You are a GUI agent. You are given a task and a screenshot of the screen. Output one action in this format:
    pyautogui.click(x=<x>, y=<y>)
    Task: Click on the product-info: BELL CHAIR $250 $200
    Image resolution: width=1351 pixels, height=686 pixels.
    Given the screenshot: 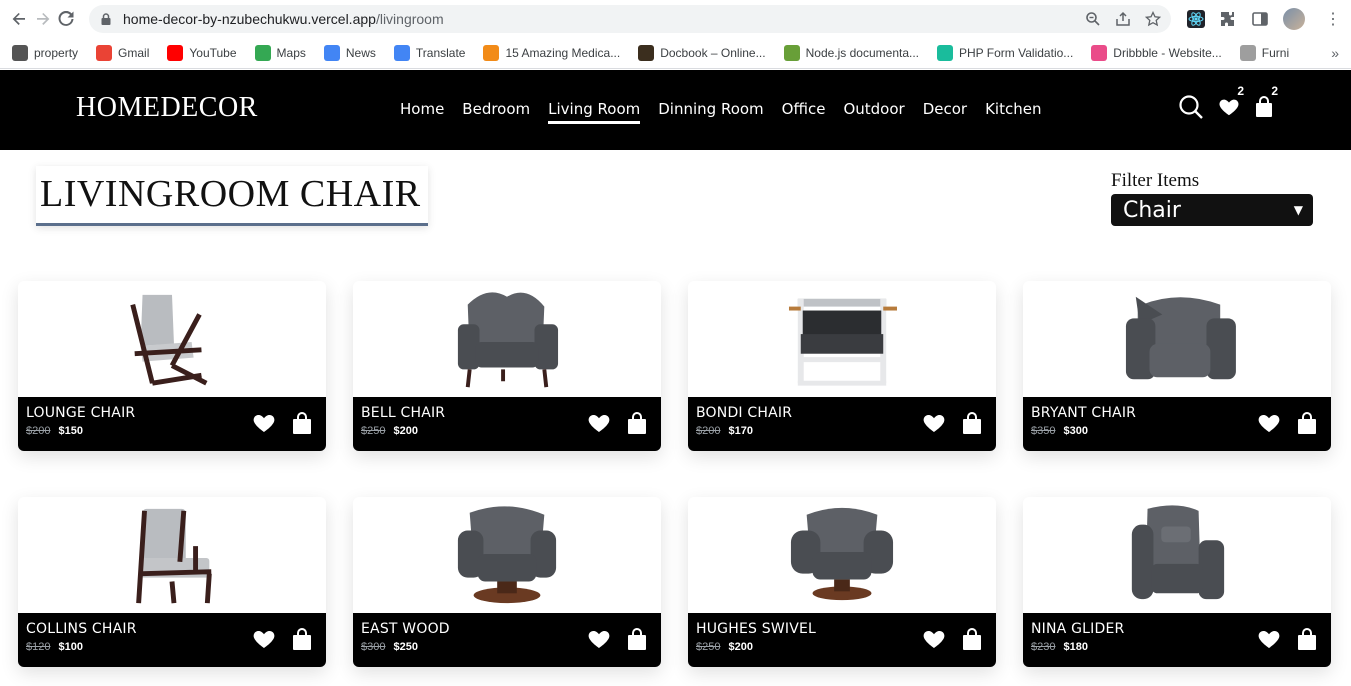 What is the action you would take?
    pyautogui.click(x=507, y=424)
    